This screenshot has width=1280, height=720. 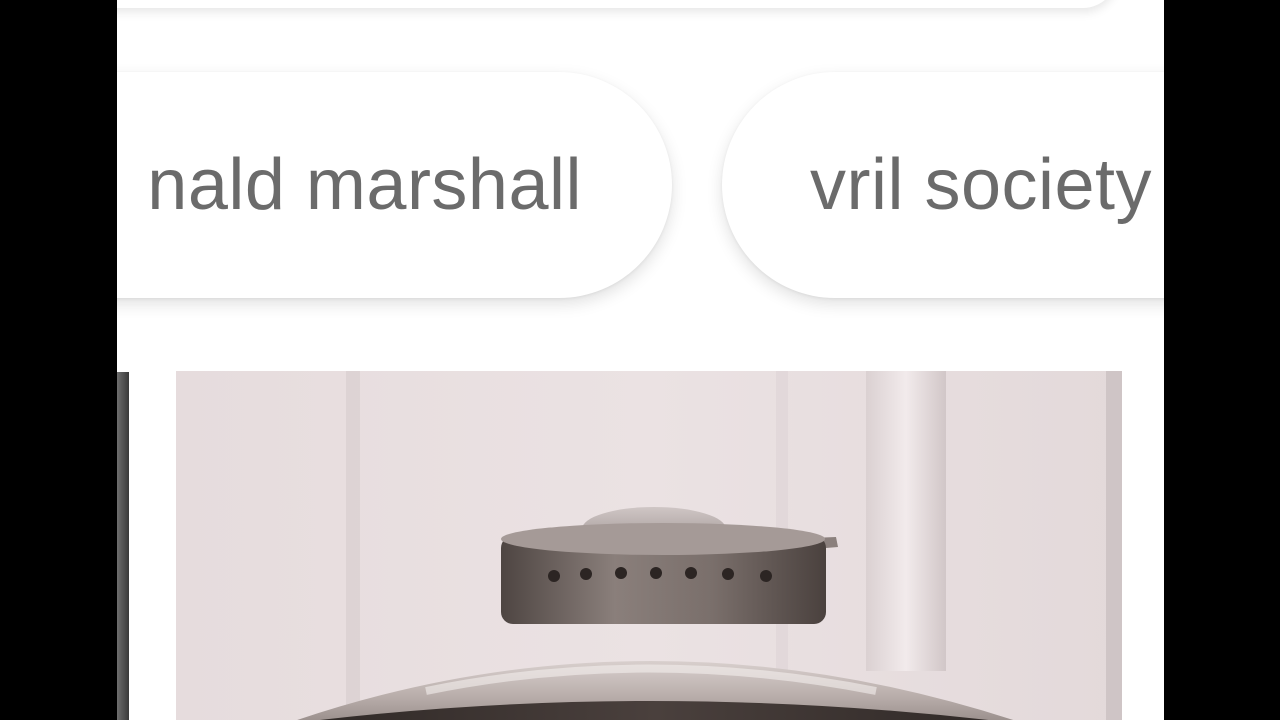 I want to click on image-result-partial, so click(x=123, y=546).